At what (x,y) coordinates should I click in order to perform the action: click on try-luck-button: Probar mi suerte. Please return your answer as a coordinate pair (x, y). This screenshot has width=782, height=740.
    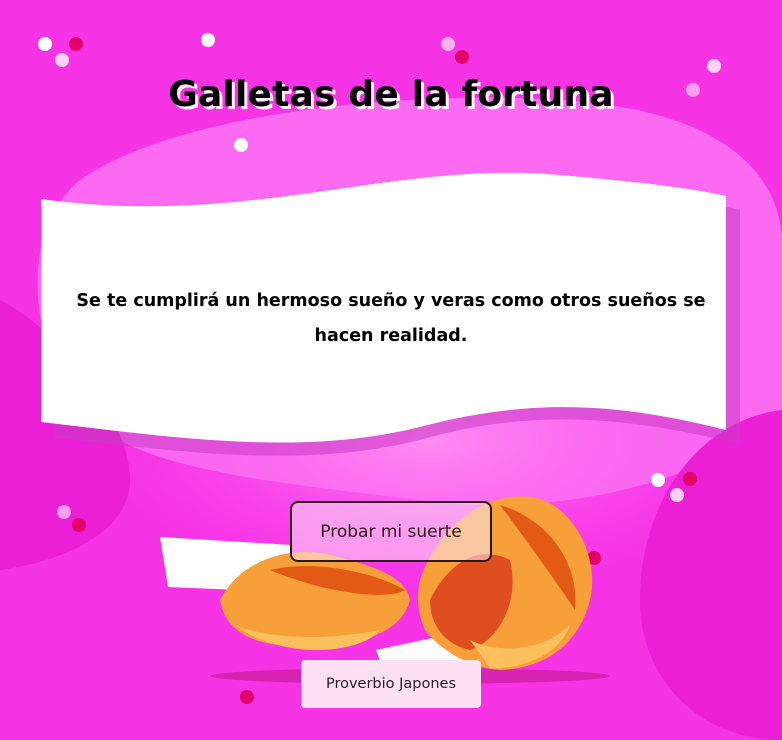
    Looking at the image, I should click on (391, 531).